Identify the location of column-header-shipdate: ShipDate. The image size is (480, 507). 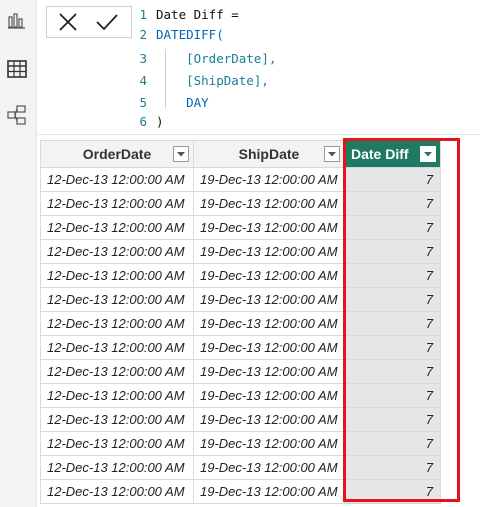
(269, 154).